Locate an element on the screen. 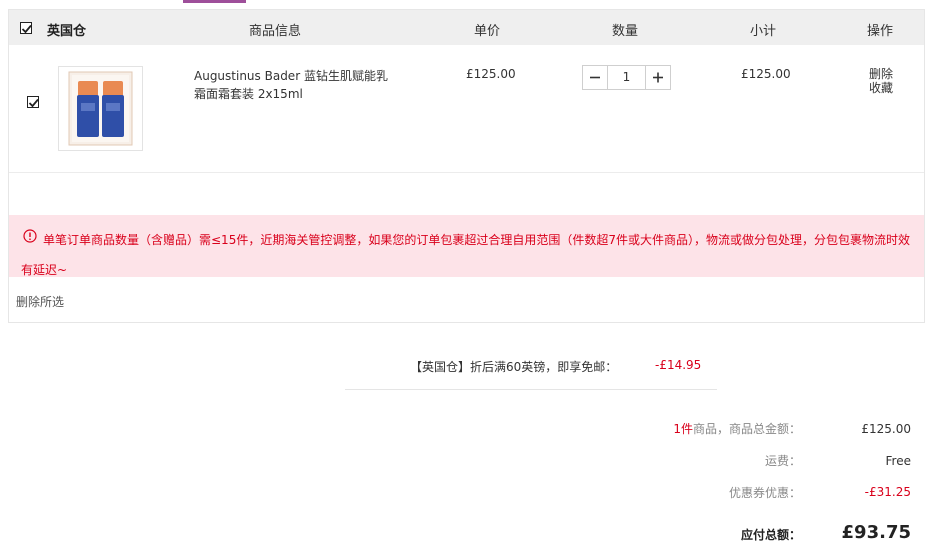 The image size is (928, 555). increase-quantity-button is located at coordinates (657, 77).